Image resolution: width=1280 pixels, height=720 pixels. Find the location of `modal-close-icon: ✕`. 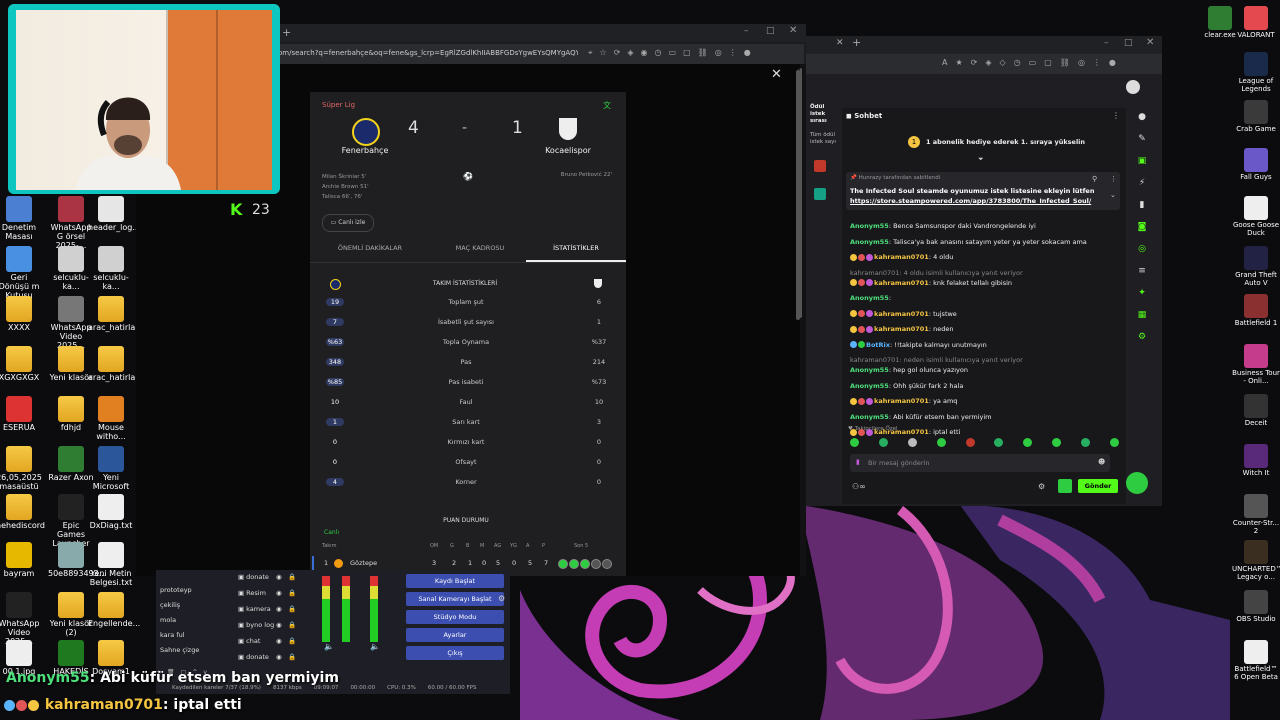

modal-close-icon: ✕ is located at coordinates (776, 74).